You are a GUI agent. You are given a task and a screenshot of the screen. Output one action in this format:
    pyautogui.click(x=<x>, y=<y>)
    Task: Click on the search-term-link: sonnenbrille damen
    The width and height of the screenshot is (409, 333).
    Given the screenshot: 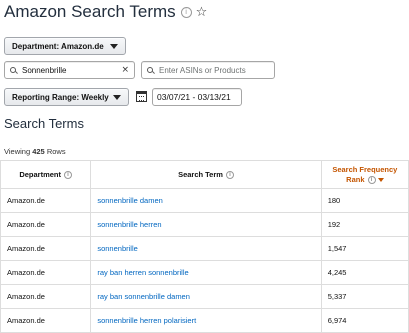 What is the action you would take?
    pyautogui.click(x=206, y=200)
    